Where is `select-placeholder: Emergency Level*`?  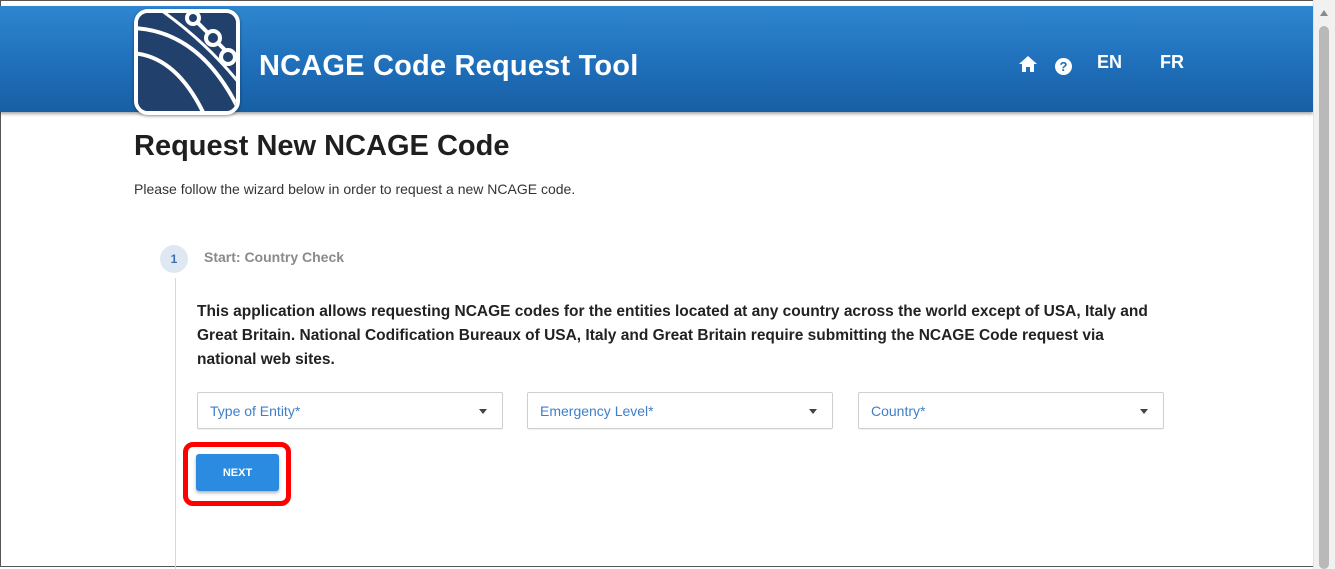 select-placeholder: Emergency Level* is located at coordinates (597, 411).